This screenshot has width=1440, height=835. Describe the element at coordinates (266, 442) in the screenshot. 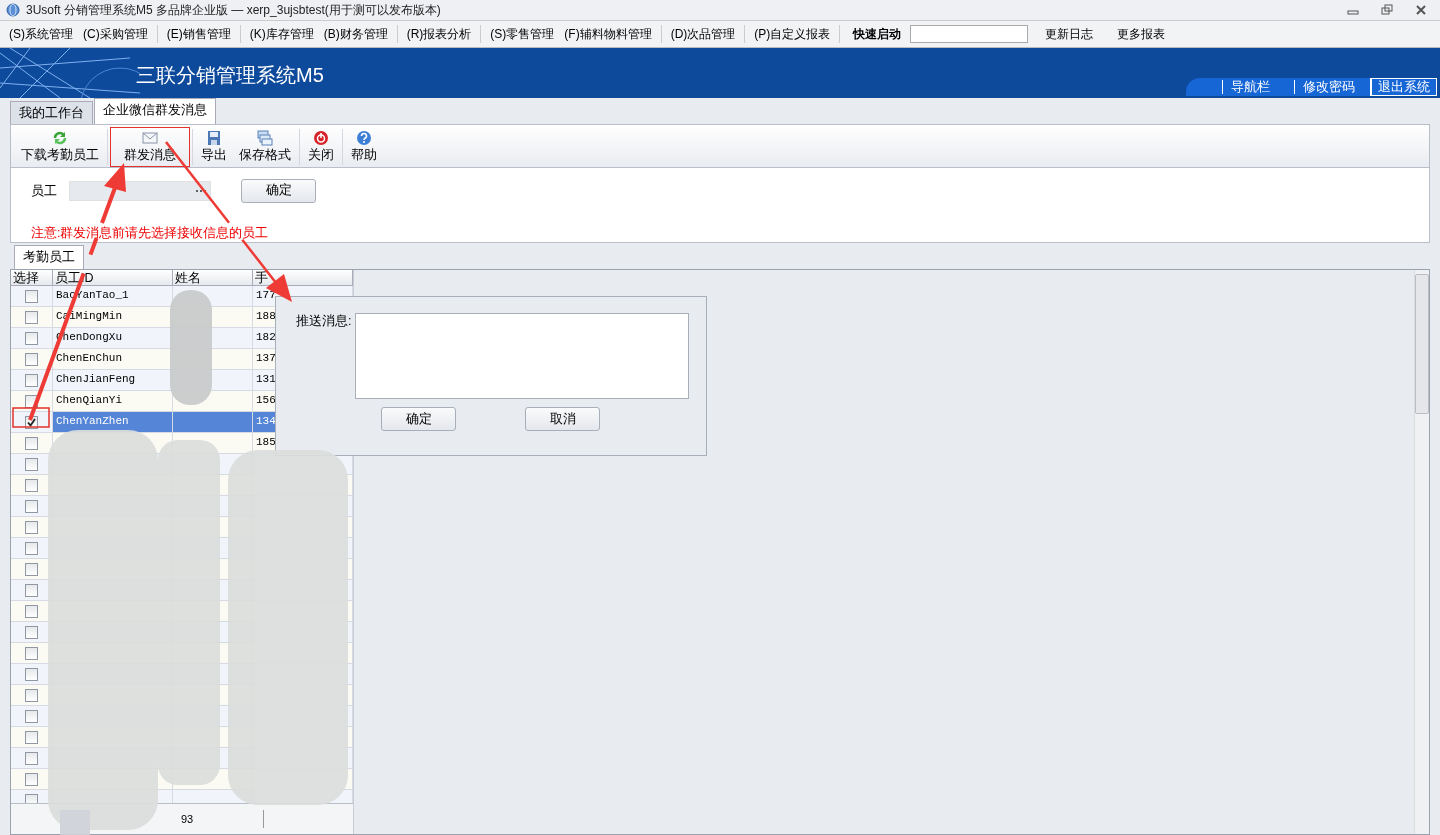

I see `phone-cell: 185` at that location.